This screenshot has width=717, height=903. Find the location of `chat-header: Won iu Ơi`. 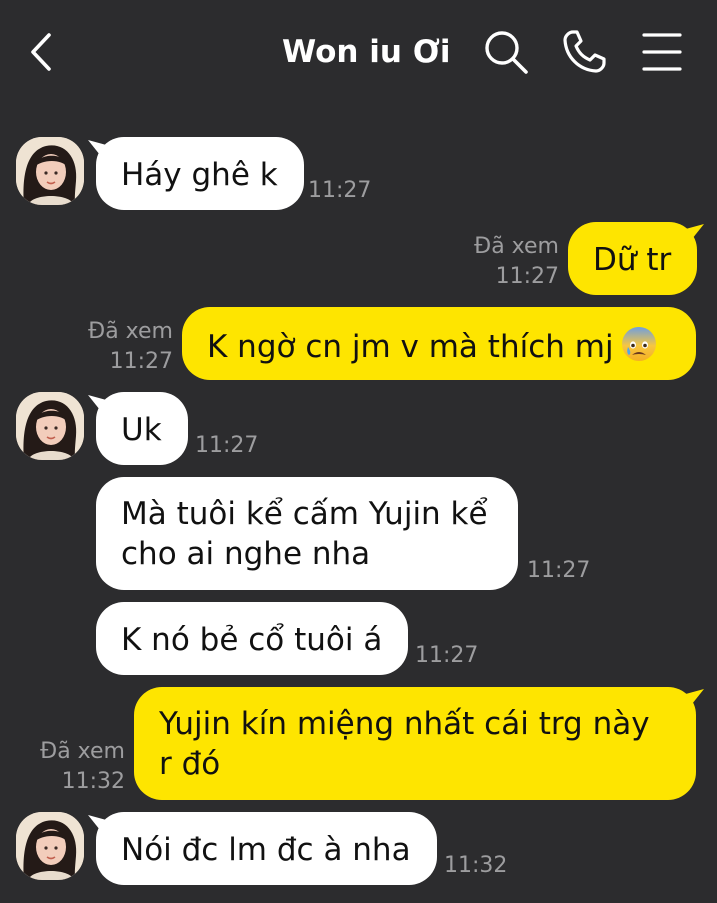

chat-header: Won iu Ơi is located at coordinates (358, 50).